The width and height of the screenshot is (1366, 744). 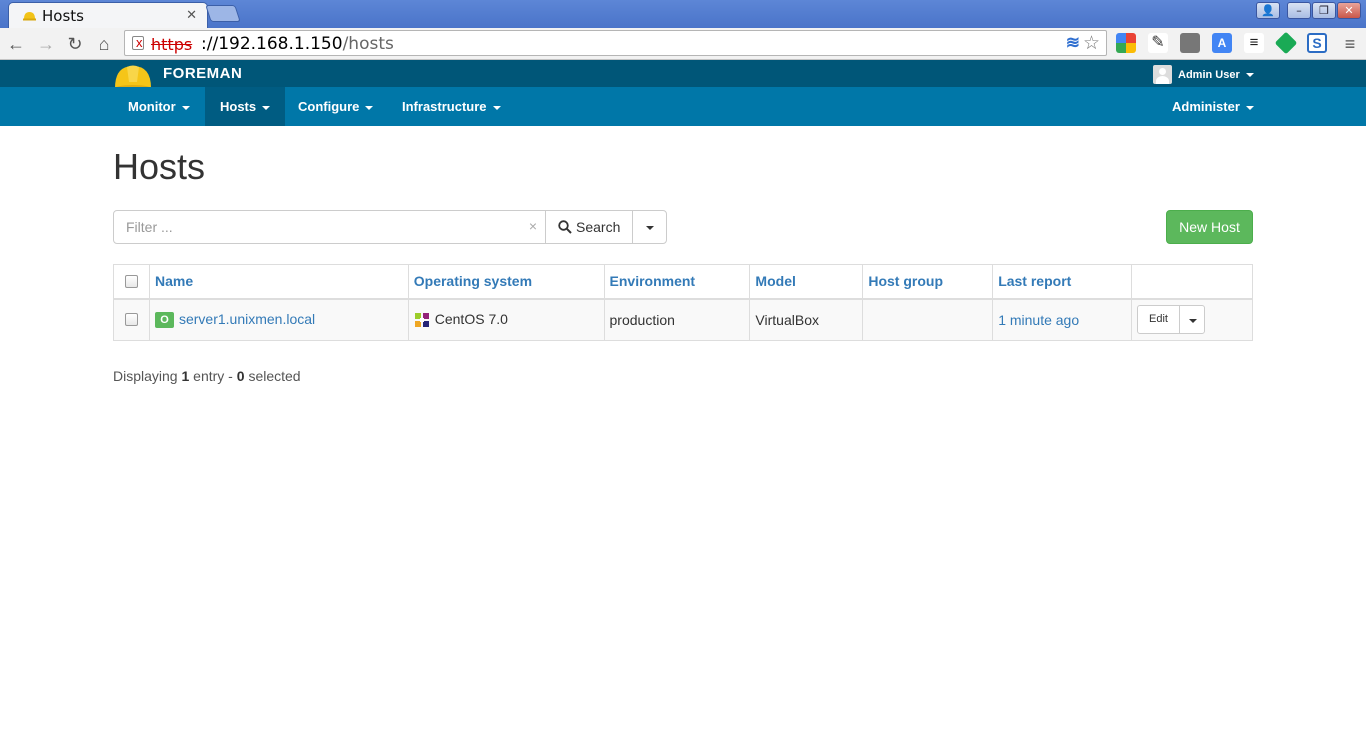 I want to click on column-header-last-report: Last report, so click(x=1062, y=282).